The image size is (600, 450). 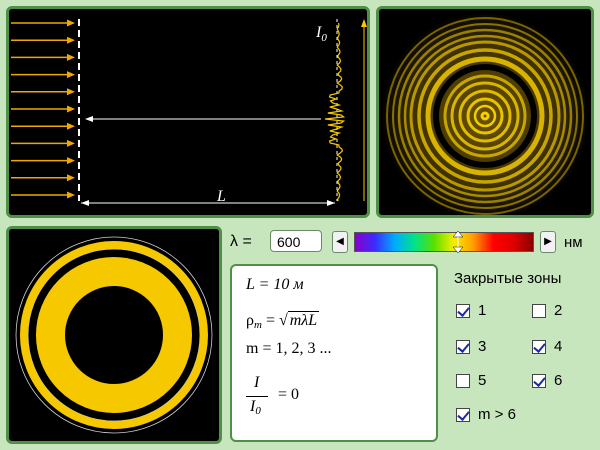 What do you see at coordinates (296, 241) in the screenshot?
I see `wavelength-input: 600` at bounding box center [296, 241].